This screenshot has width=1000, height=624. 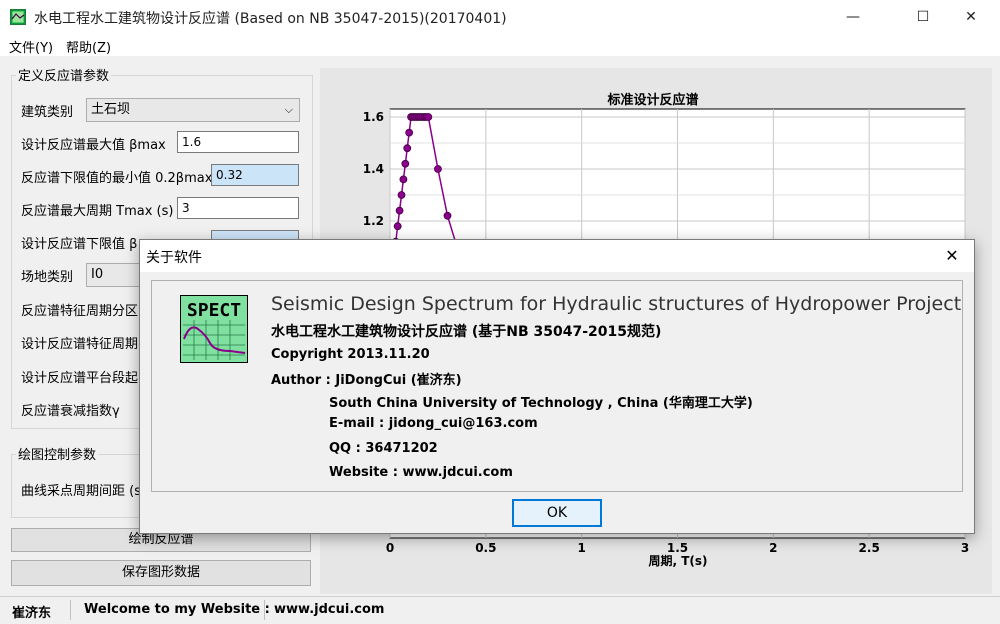 I want to click on x-tick-label: 0, so click(x=390, y=548).